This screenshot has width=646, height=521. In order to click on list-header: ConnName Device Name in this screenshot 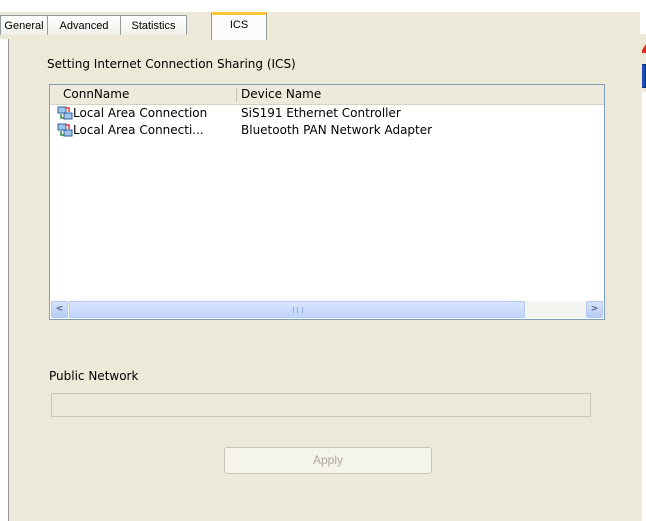, I will do `click(327, 95)`.